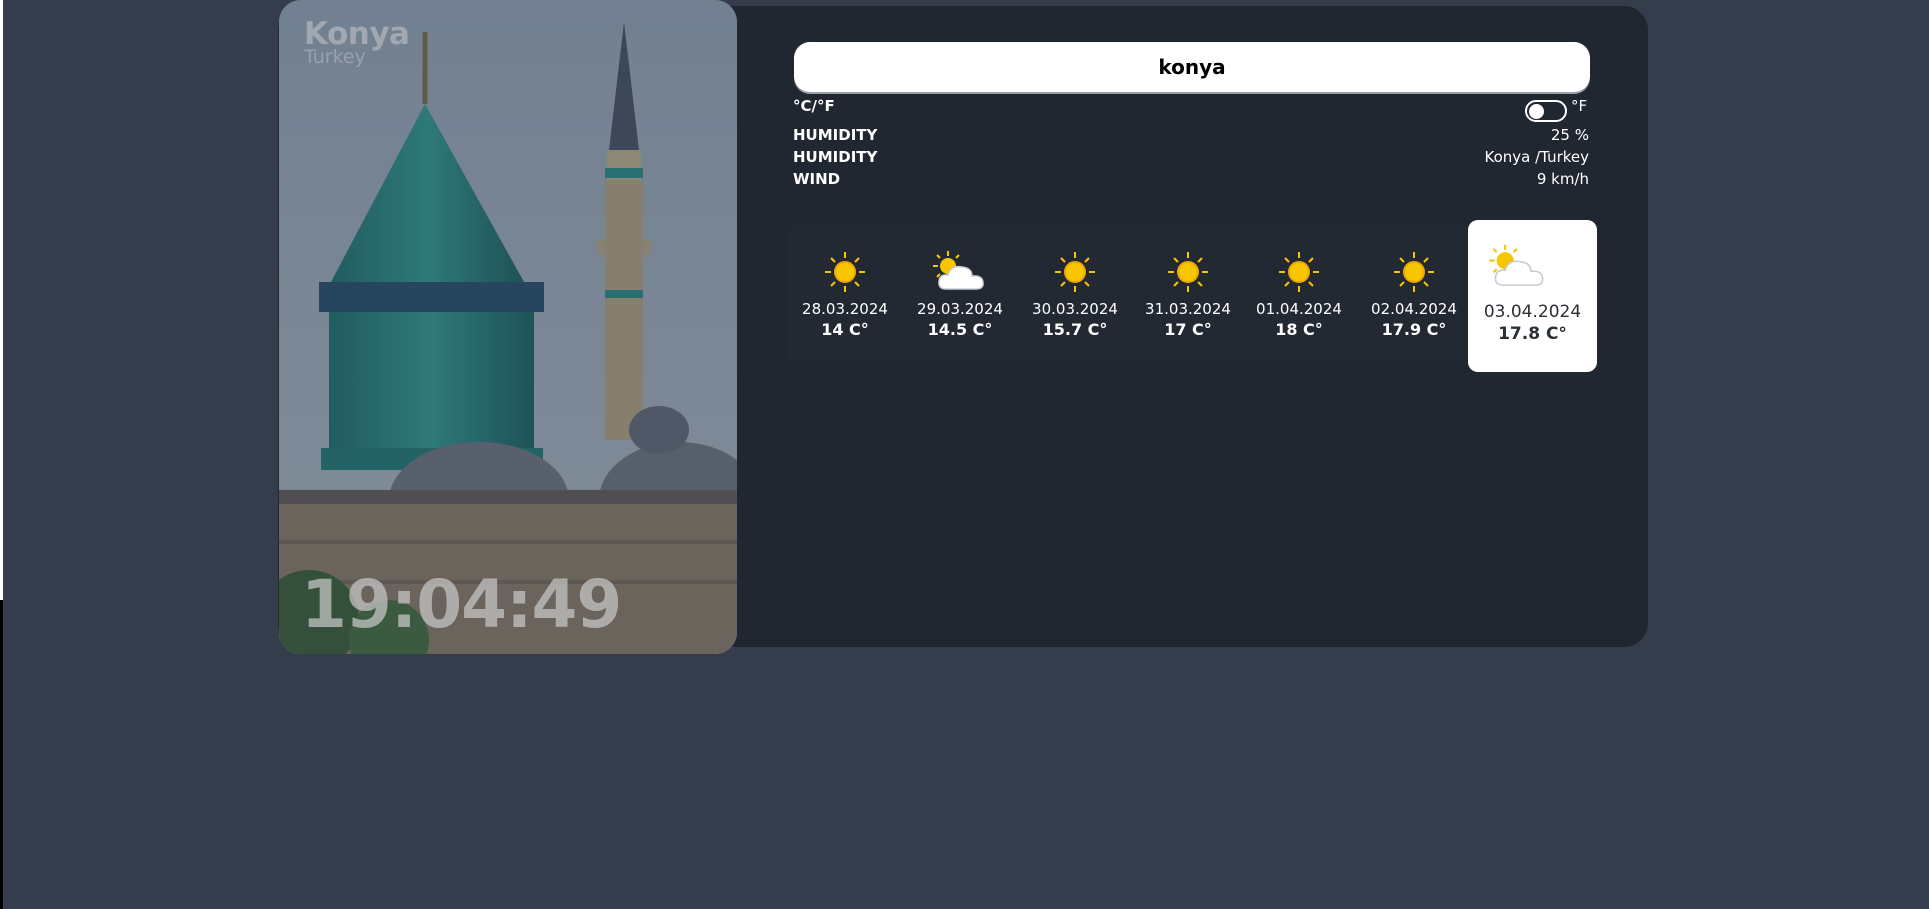  What do you see at coordinates (817, 179) in the screenshot?
I see `wind-label: WIND` at bounding box center [817, 179].